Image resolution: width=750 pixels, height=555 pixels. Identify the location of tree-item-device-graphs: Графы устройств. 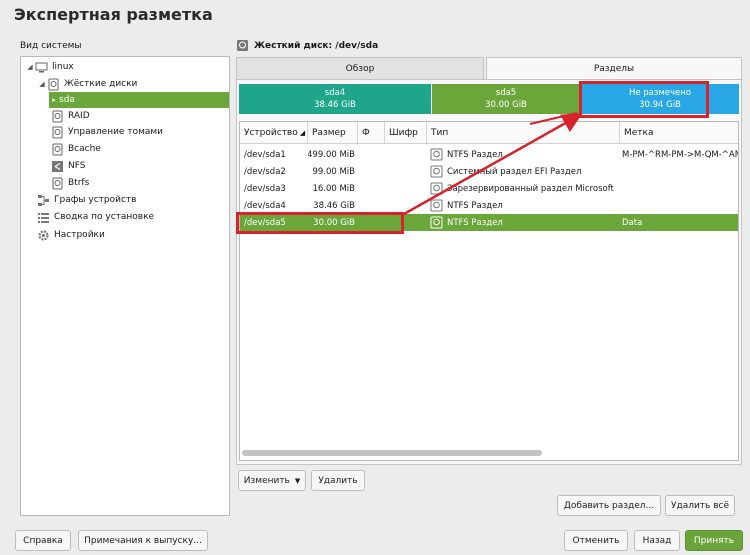
(132, 200).